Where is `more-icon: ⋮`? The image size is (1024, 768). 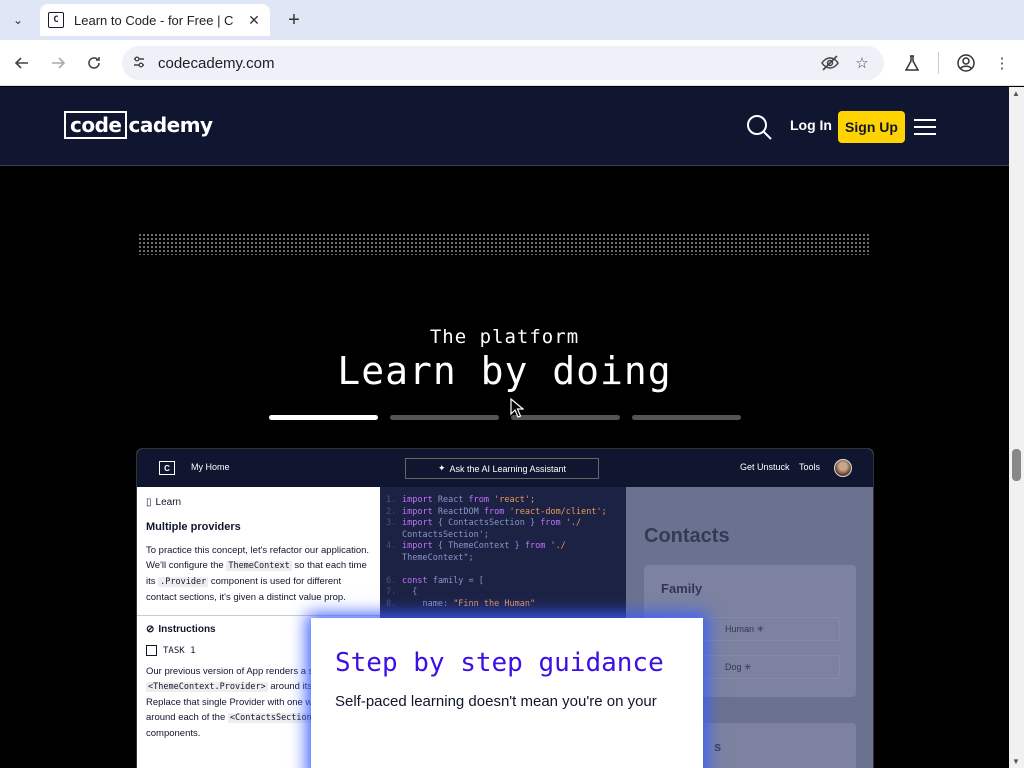 more-icon: ⋮ is located at coordinates (1002, 63).